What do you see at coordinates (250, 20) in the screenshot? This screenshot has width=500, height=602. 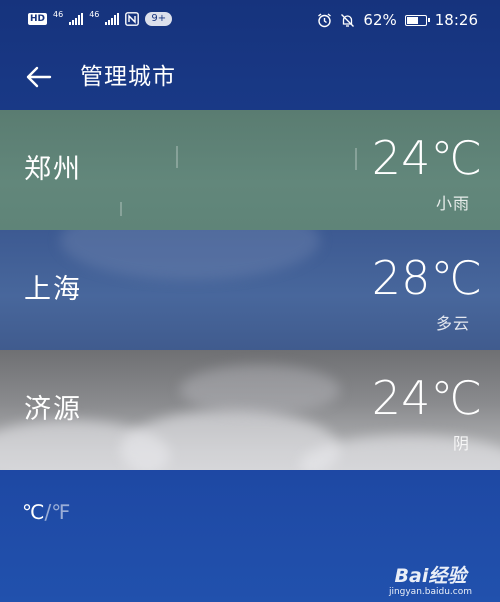 I see `status-bar: HD 46 46 9+ 62% 18:26` at bounding box center [250, 20].